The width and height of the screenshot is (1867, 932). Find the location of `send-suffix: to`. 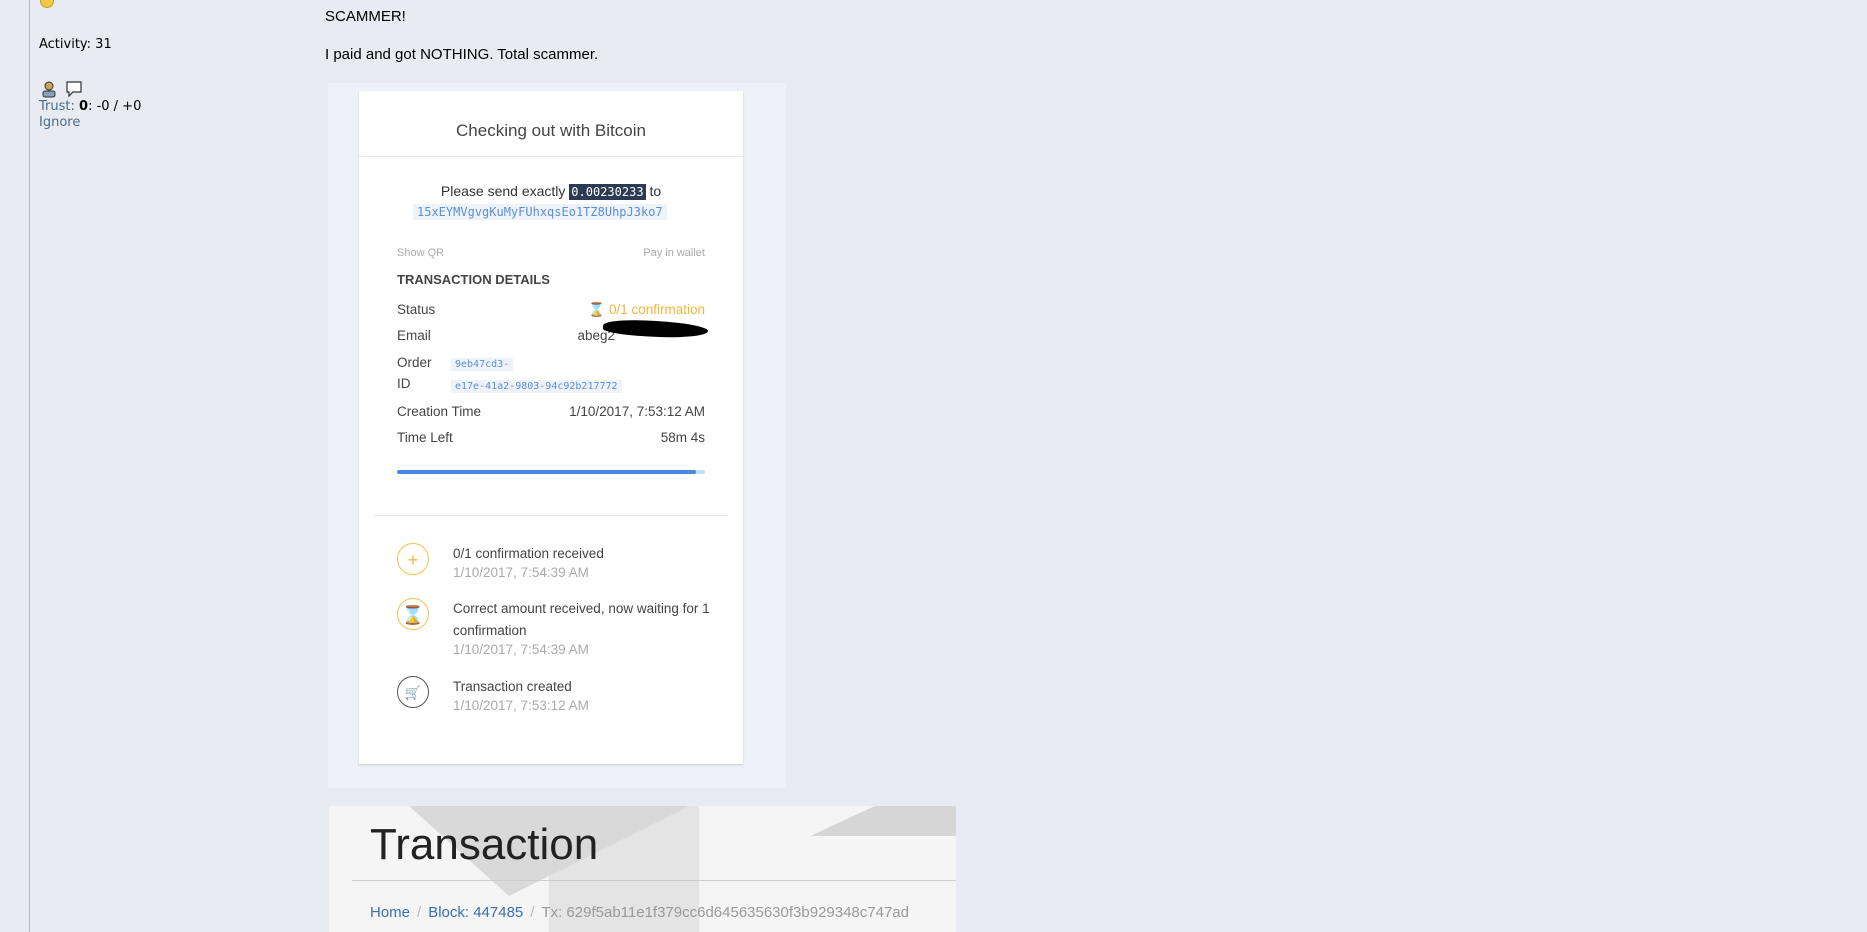

send-suffix: to is located at coordinates (655, 191).